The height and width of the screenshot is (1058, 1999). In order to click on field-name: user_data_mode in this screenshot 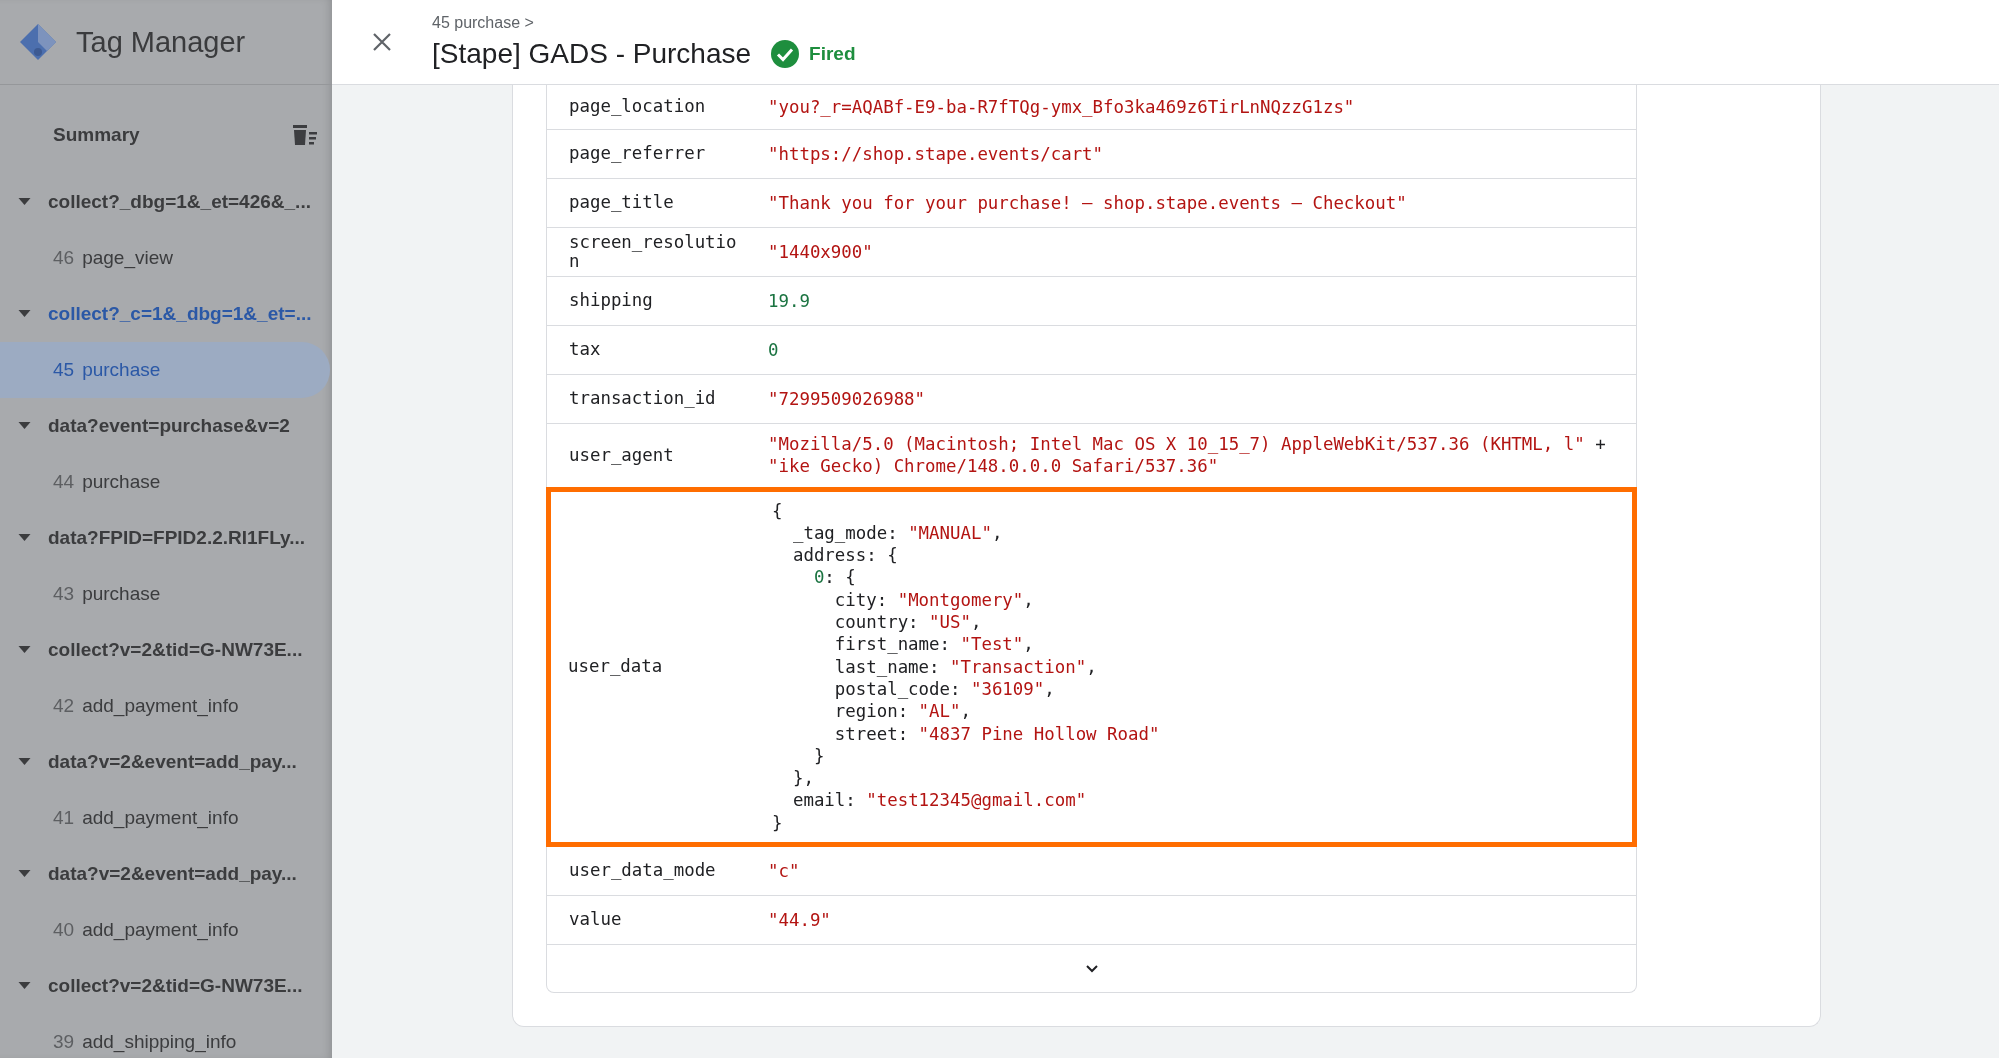, I will do `click(642, 871)`.